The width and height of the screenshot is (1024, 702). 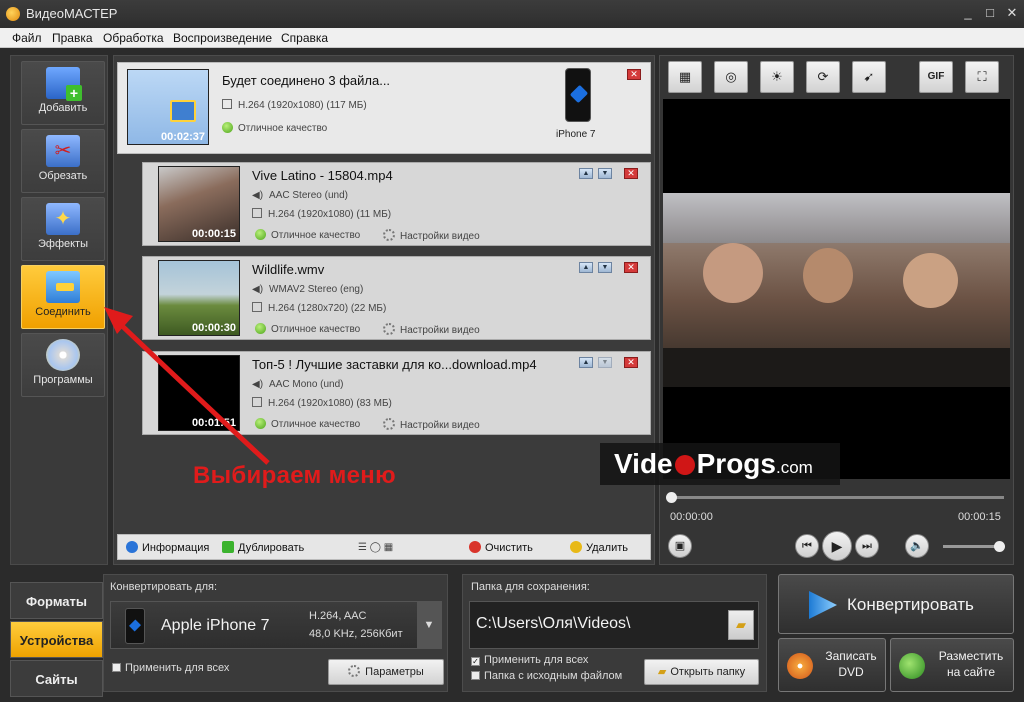 I want to click on watermark-play-icon, so click(x=684, y=465).